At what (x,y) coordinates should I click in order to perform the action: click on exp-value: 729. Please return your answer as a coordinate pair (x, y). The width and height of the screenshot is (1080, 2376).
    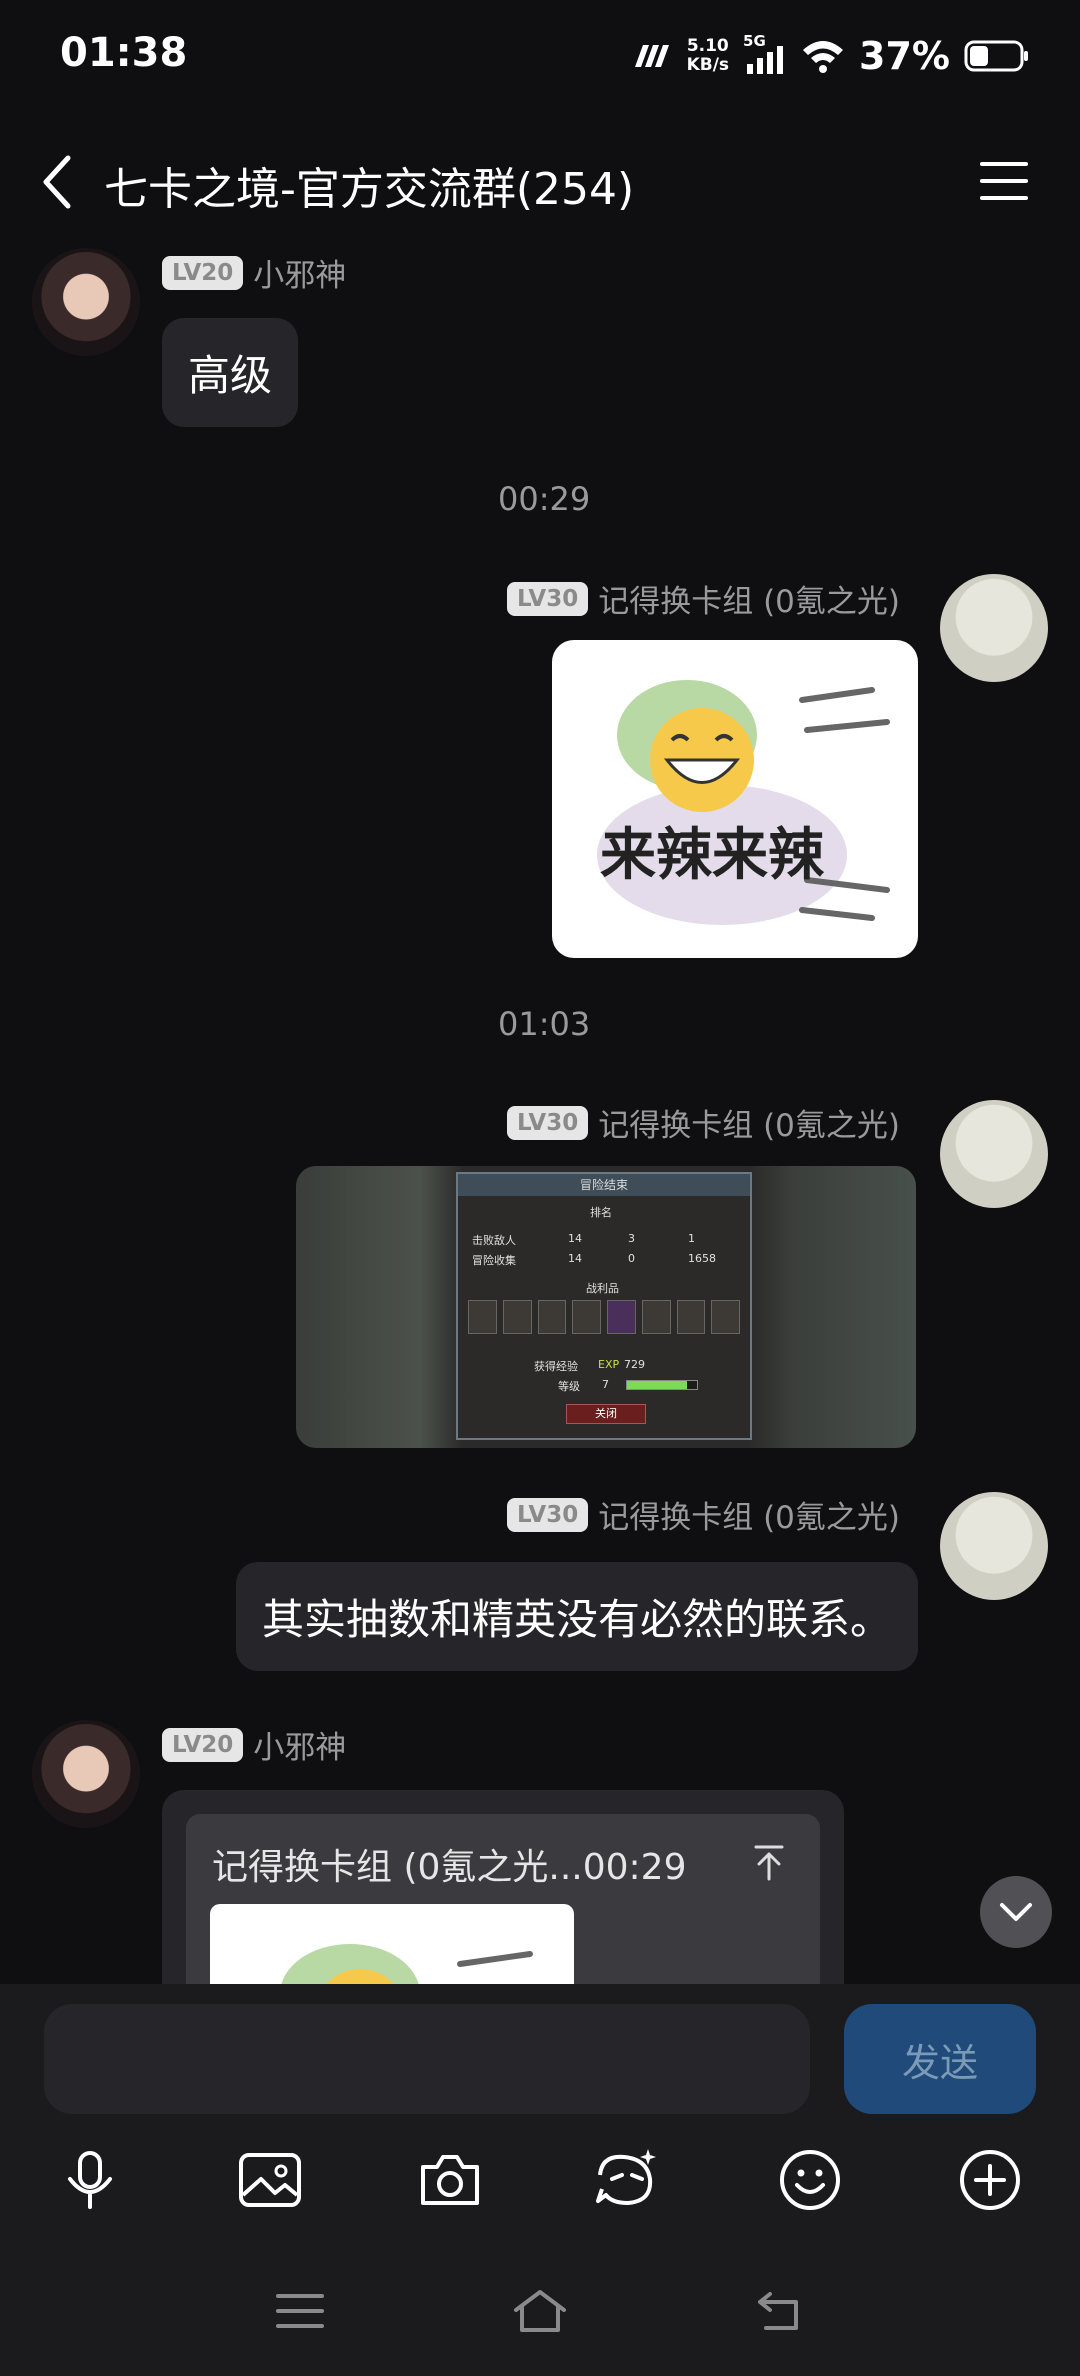
    Looking at the image, I should click on (634, 1364).